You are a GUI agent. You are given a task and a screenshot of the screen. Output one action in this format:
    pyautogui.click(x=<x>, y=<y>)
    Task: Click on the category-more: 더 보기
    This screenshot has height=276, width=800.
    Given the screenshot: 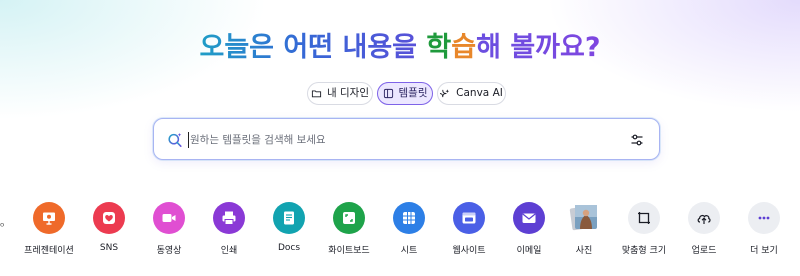 What is the action you would take?
    pyautogui.click(x=764, y=229)
    